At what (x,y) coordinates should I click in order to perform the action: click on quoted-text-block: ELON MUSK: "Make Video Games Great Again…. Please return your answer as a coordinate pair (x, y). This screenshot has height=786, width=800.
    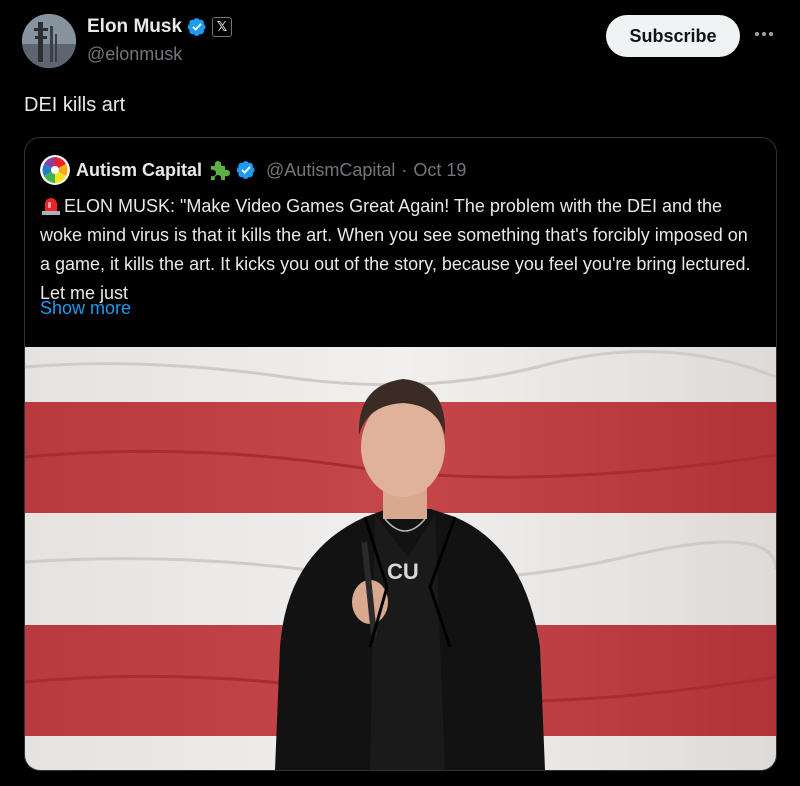
    Looking at the image, I should click on (400, 250).